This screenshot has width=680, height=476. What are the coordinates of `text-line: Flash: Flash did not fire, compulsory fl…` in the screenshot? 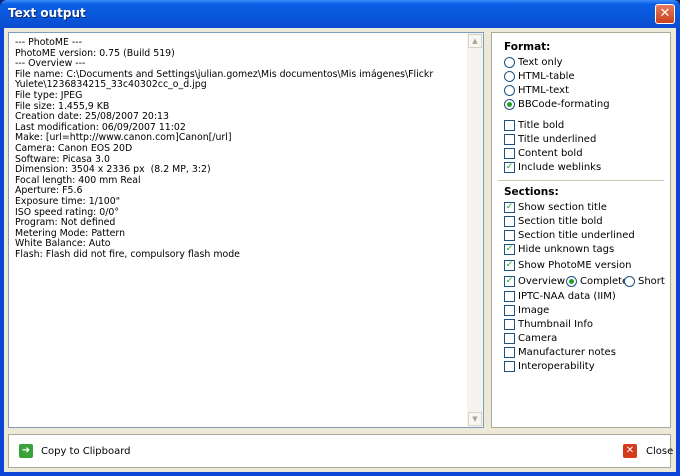 It's located at (127, 254).